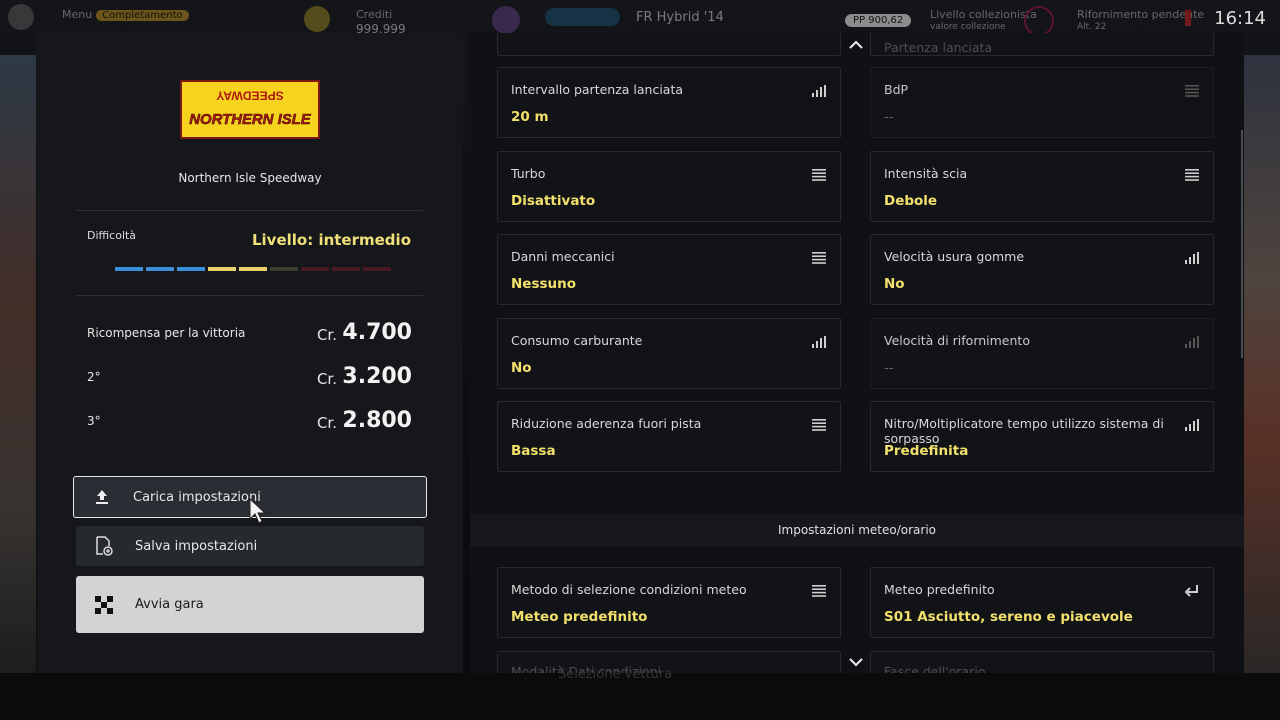  I want to click on setting-value: --, so click(889, 117).